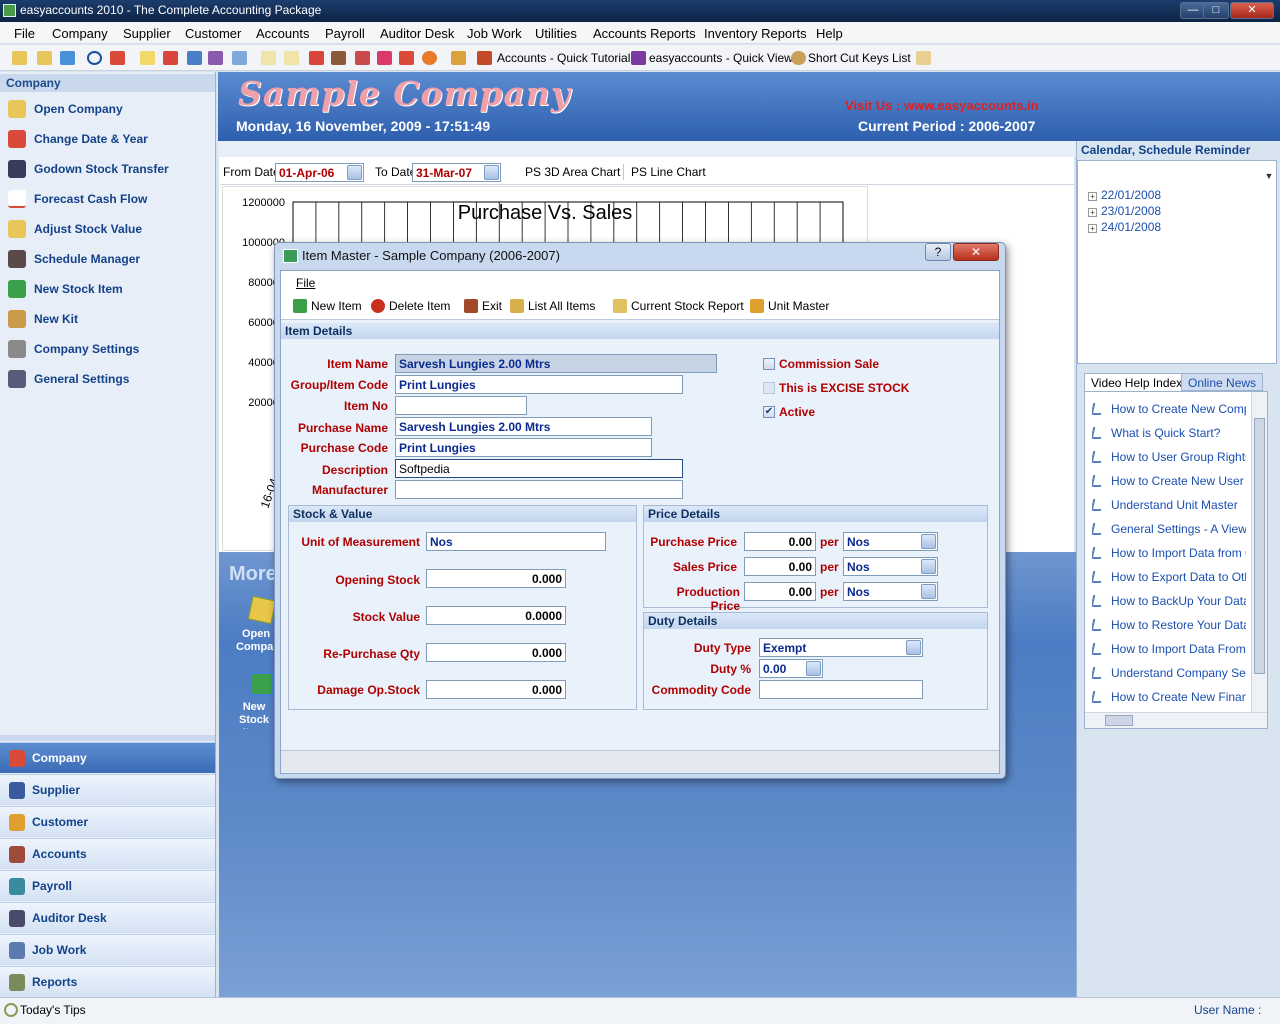  I want to click on duty-pct-select: 0.00, so click(791, 668).